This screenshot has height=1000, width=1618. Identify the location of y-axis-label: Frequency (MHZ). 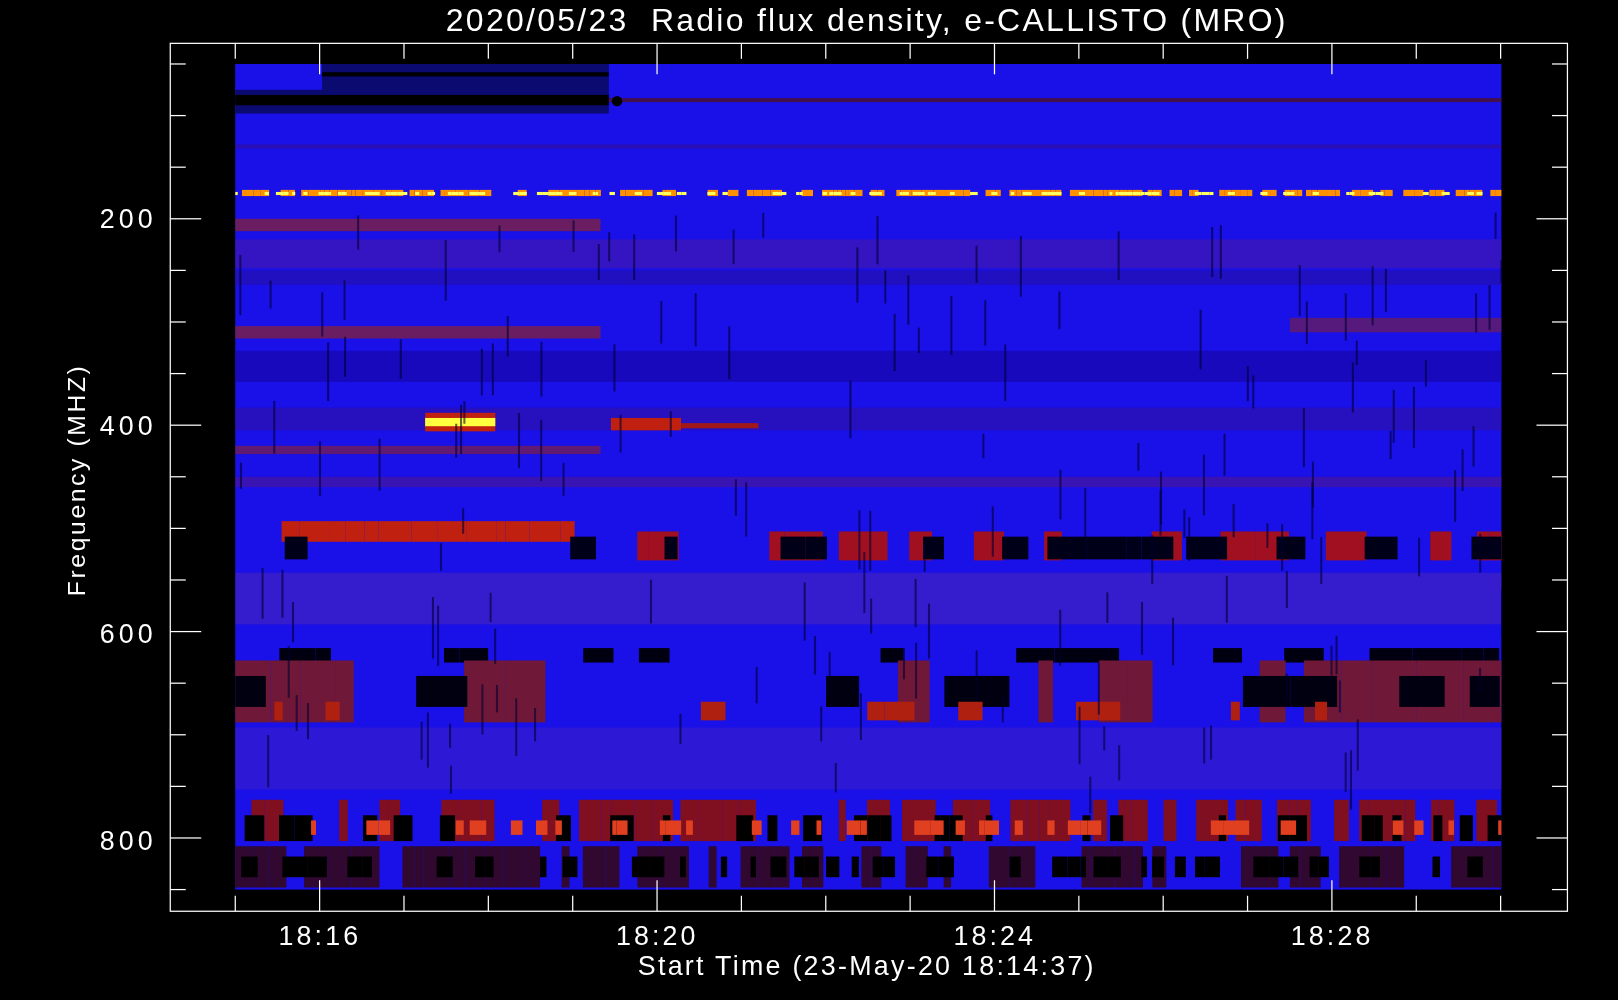
(76, 480).